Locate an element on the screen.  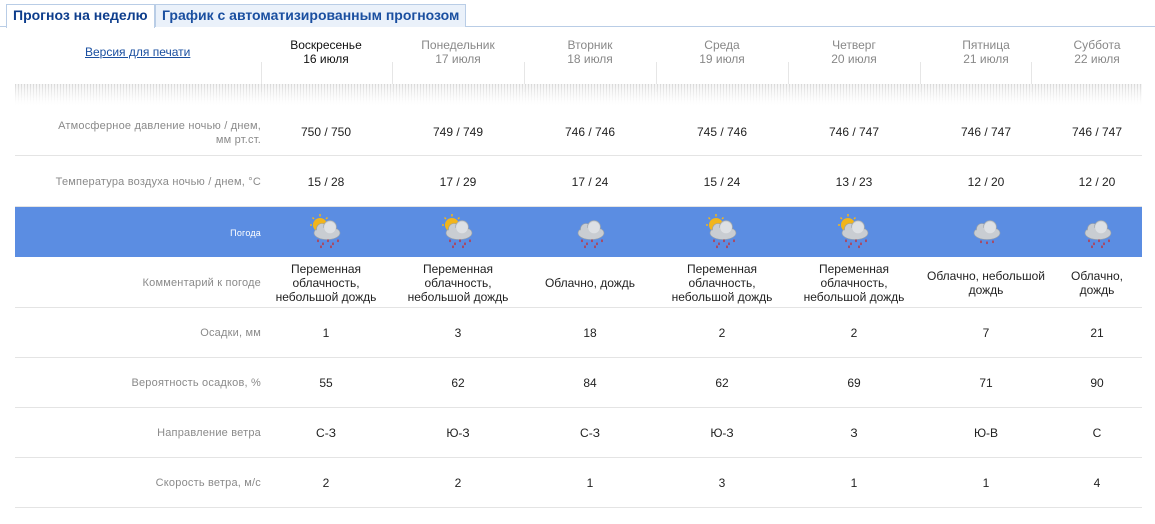
print-version-link: Версия для печати is located at coordinates (137, 52).